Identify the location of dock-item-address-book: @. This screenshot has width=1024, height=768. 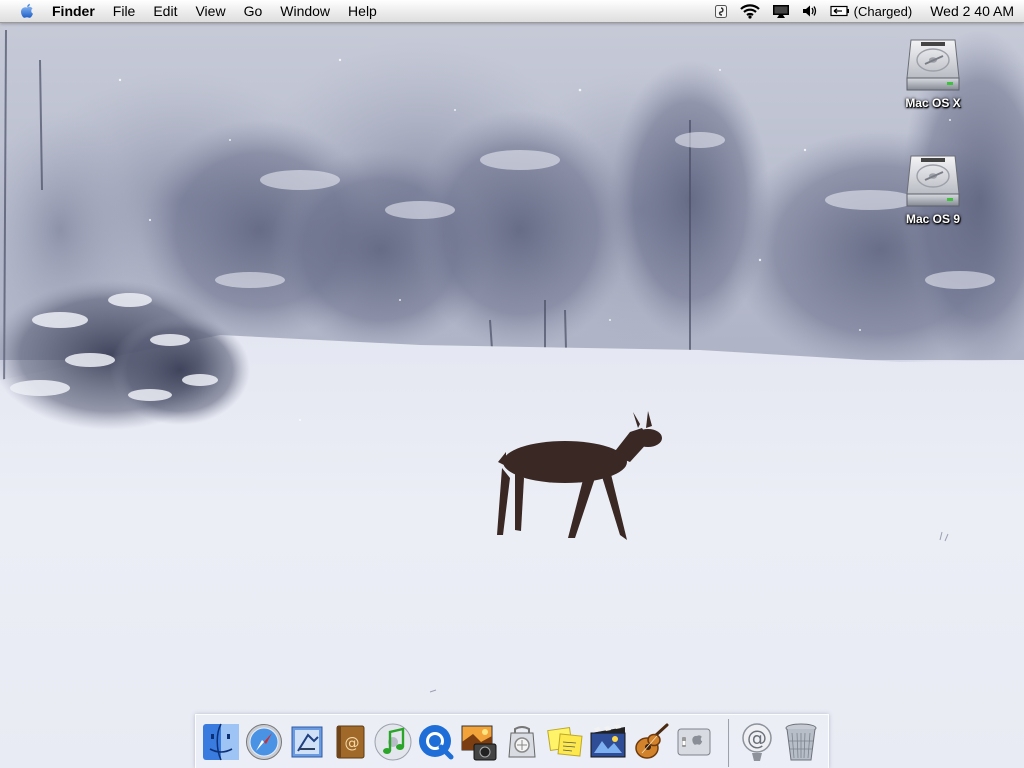
(350, 742).